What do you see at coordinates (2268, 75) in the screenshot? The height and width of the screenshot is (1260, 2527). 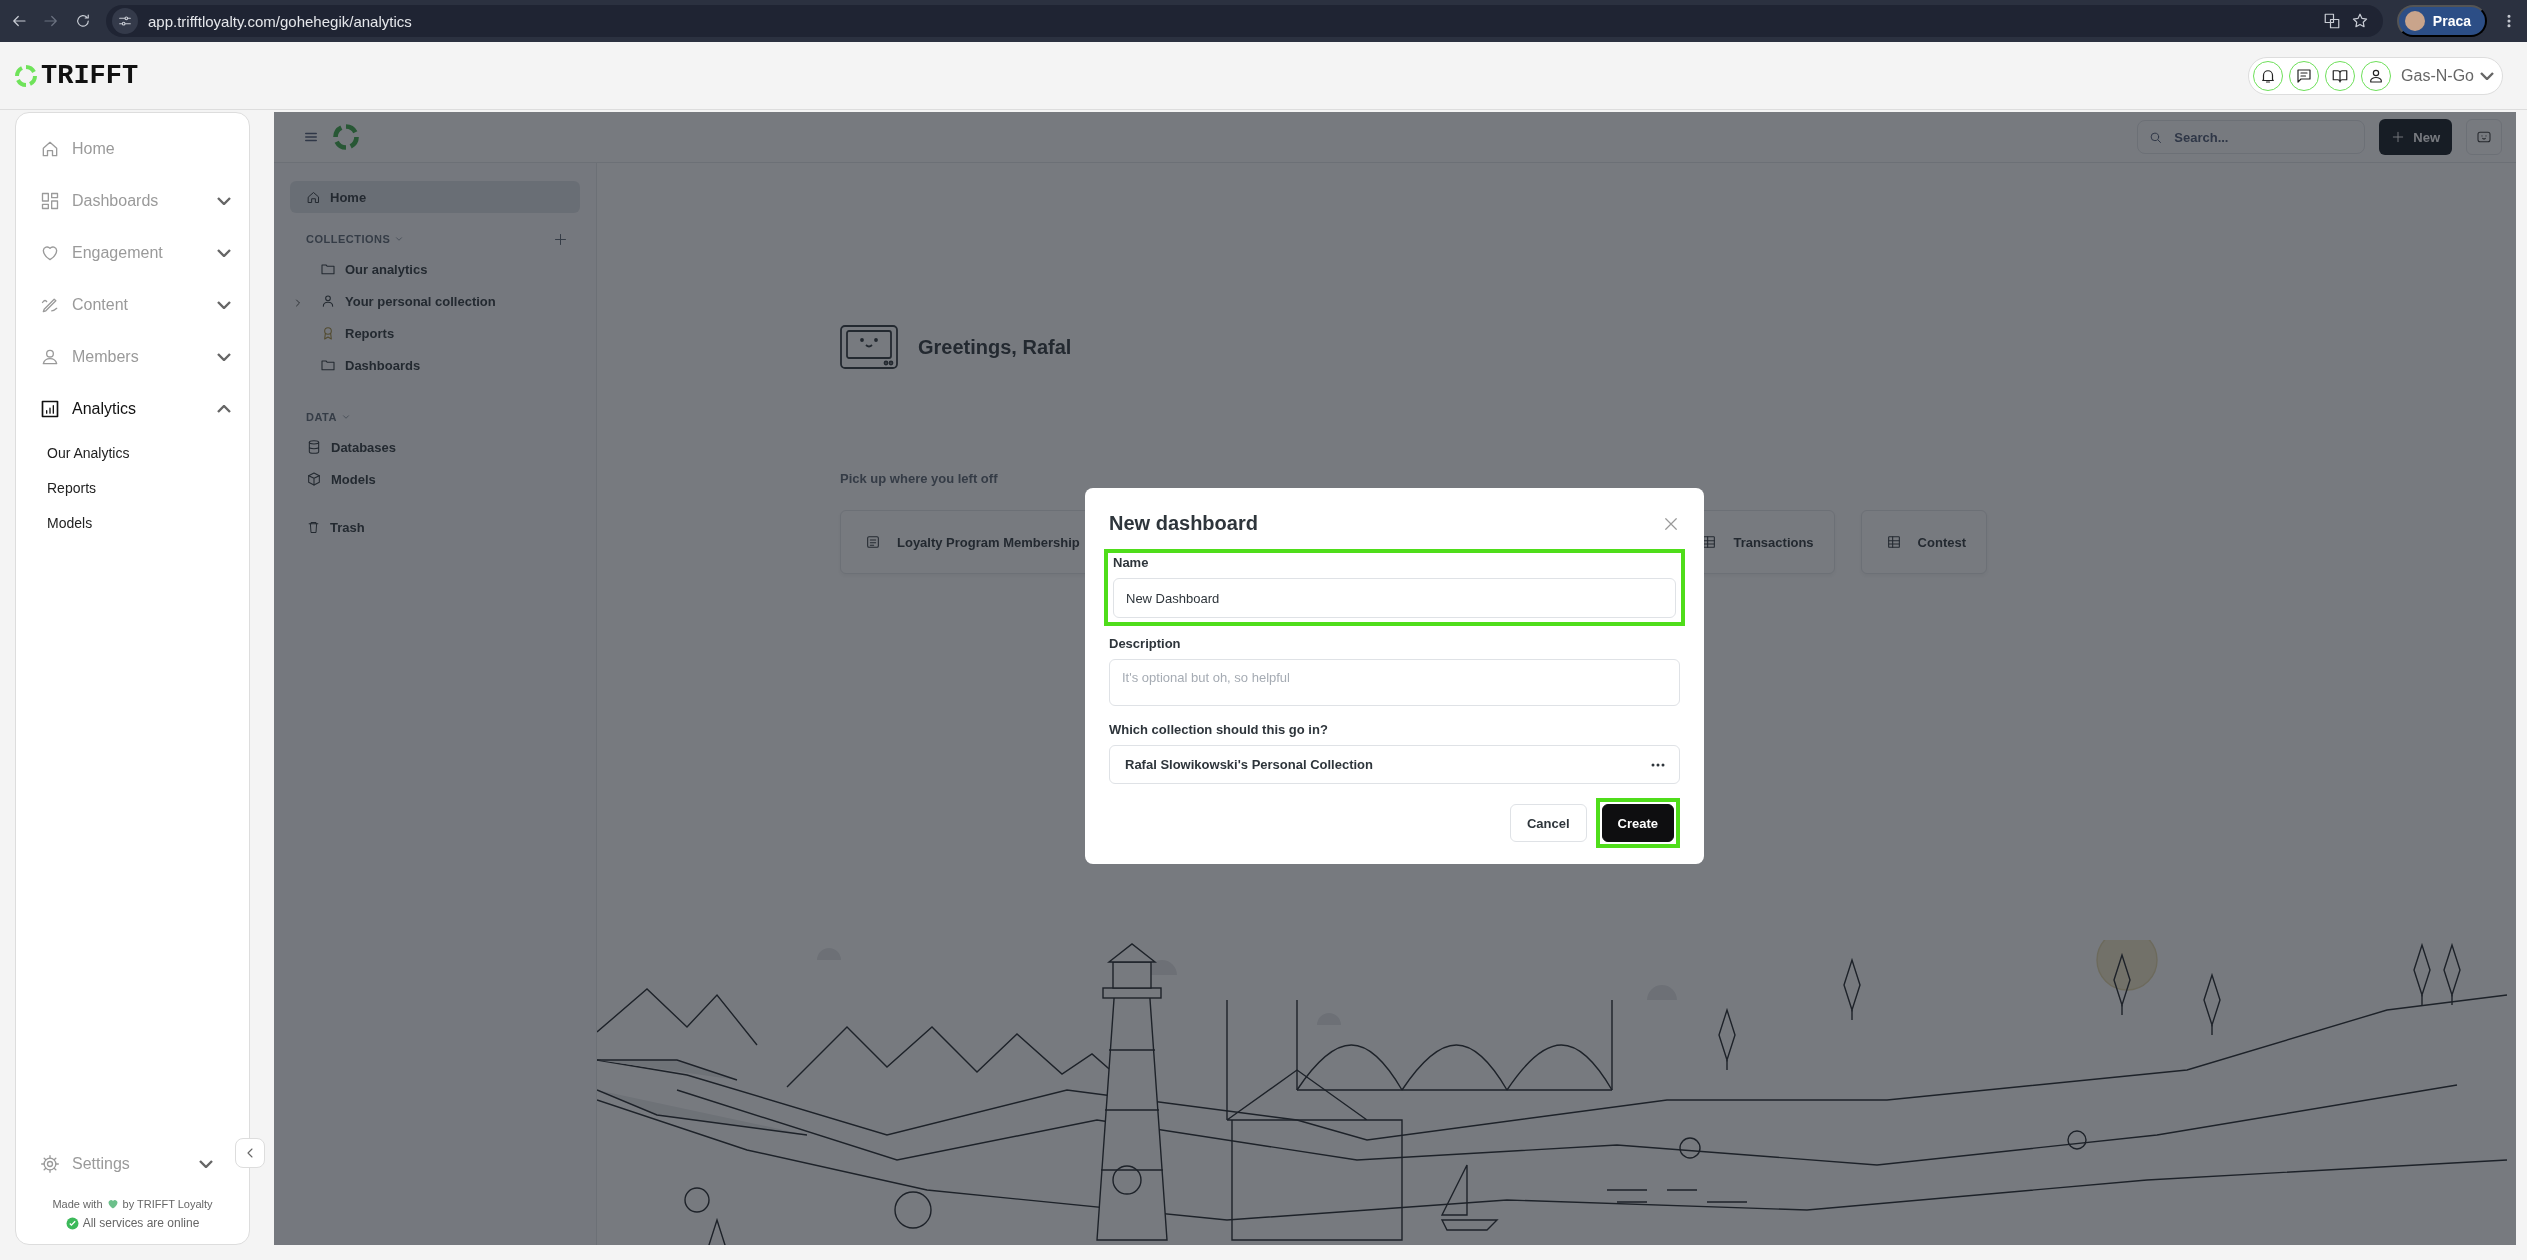 I see `bell-button` at bounding box center [2268, 75].